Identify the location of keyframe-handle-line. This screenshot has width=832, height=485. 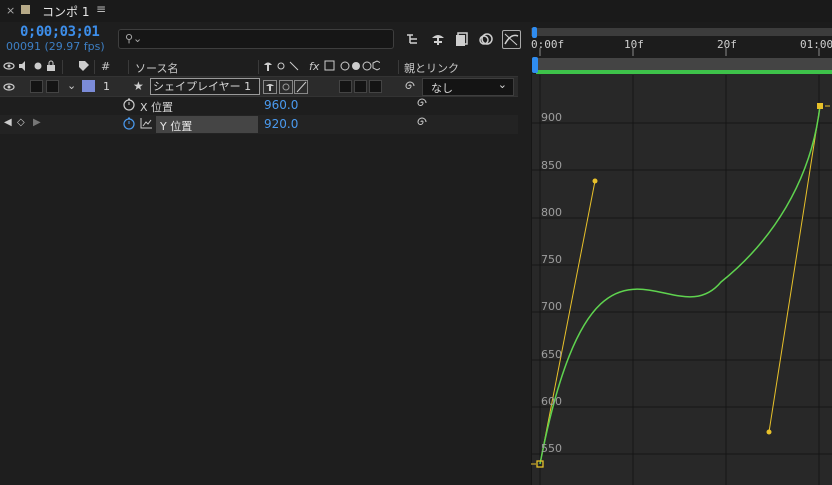
(794, 269).